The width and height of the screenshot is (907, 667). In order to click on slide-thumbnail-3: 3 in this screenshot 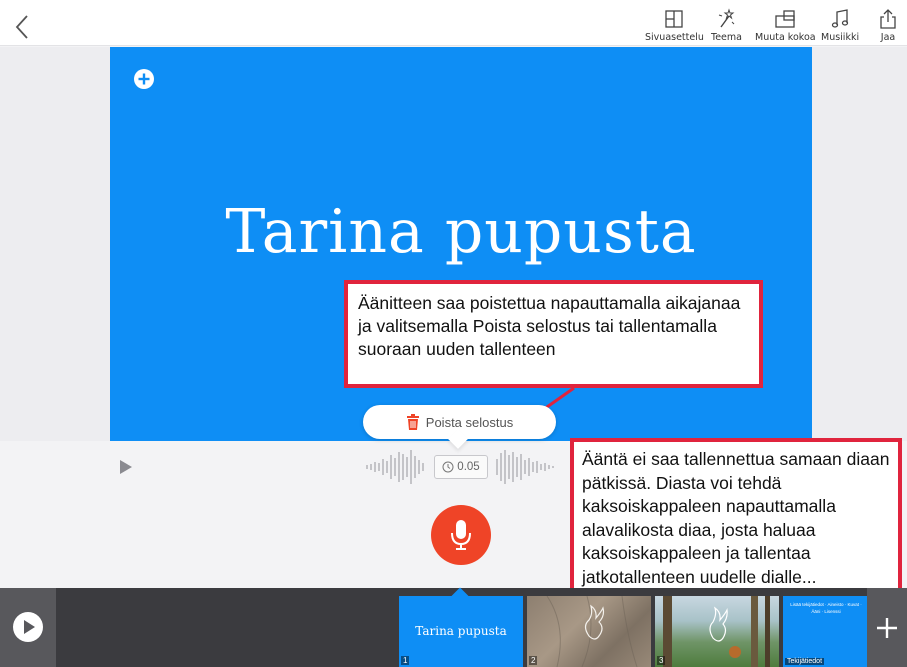, I will do `click(717, 631)`.